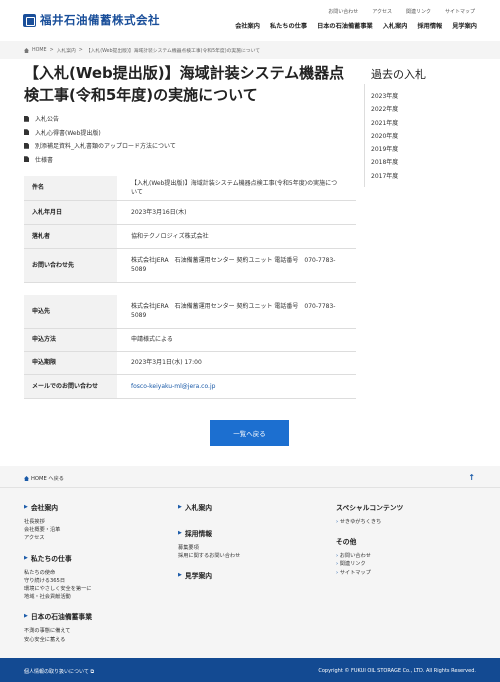 This screenshot has width=500, height=682. I want to click on sidebar-year-2017: 2017年度, so click(384, 177).